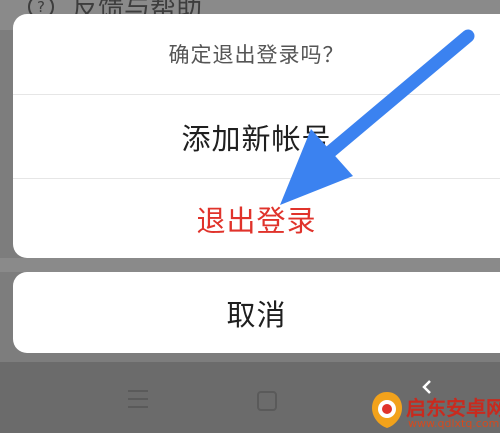  I want to click on watermark-url: www.qdlxtq.com, so click(454, 423).